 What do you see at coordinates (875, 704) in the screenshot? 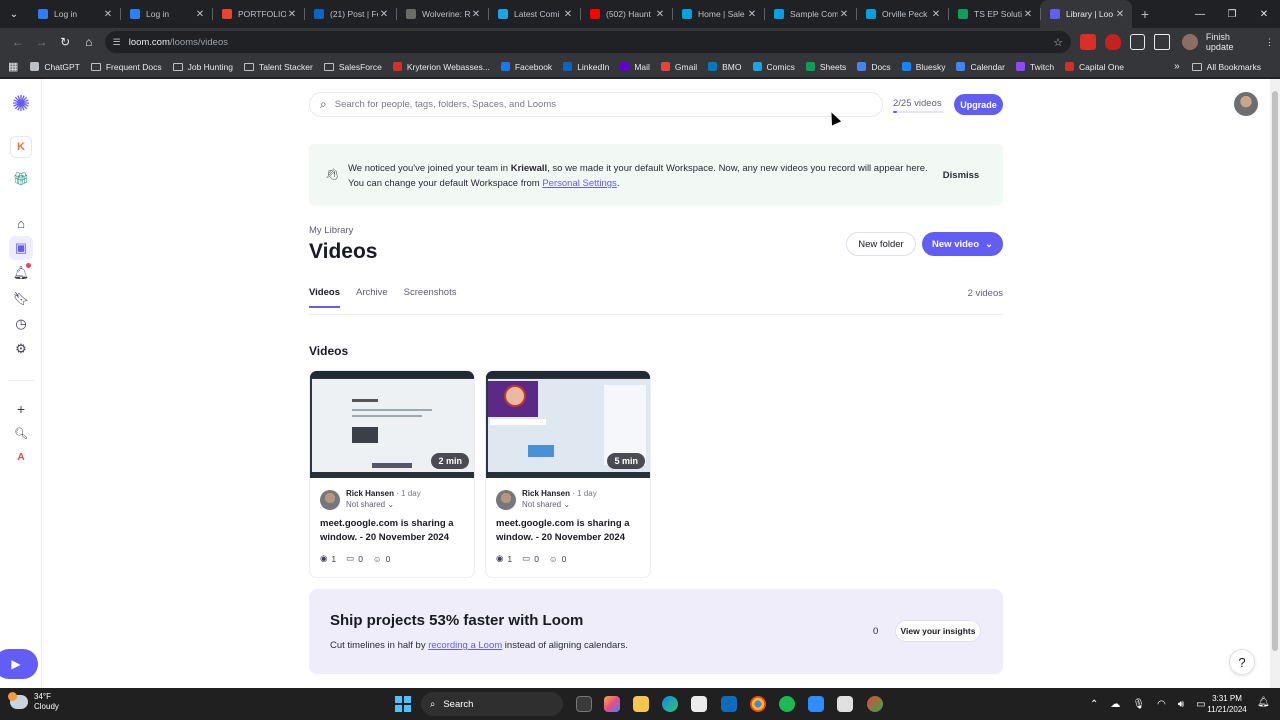
I see `chrome-profile-icon` at bounding box center [875, 704].